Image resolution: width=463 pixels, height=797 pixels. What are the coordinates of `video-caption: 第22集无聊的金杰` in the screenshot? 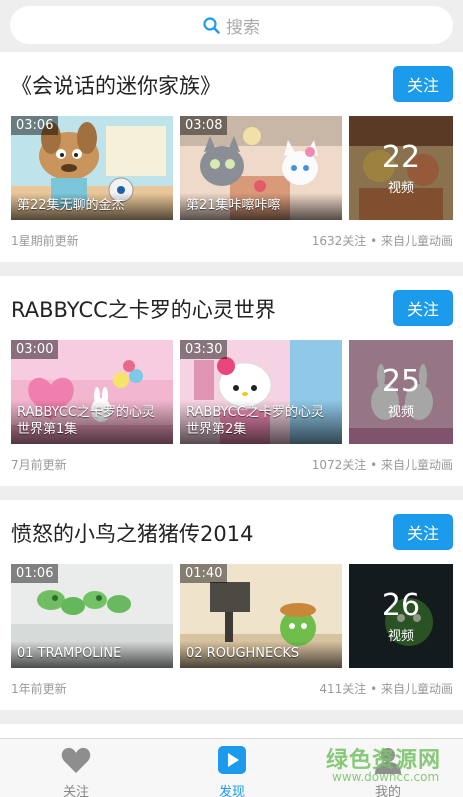 It's located at (92, 206).